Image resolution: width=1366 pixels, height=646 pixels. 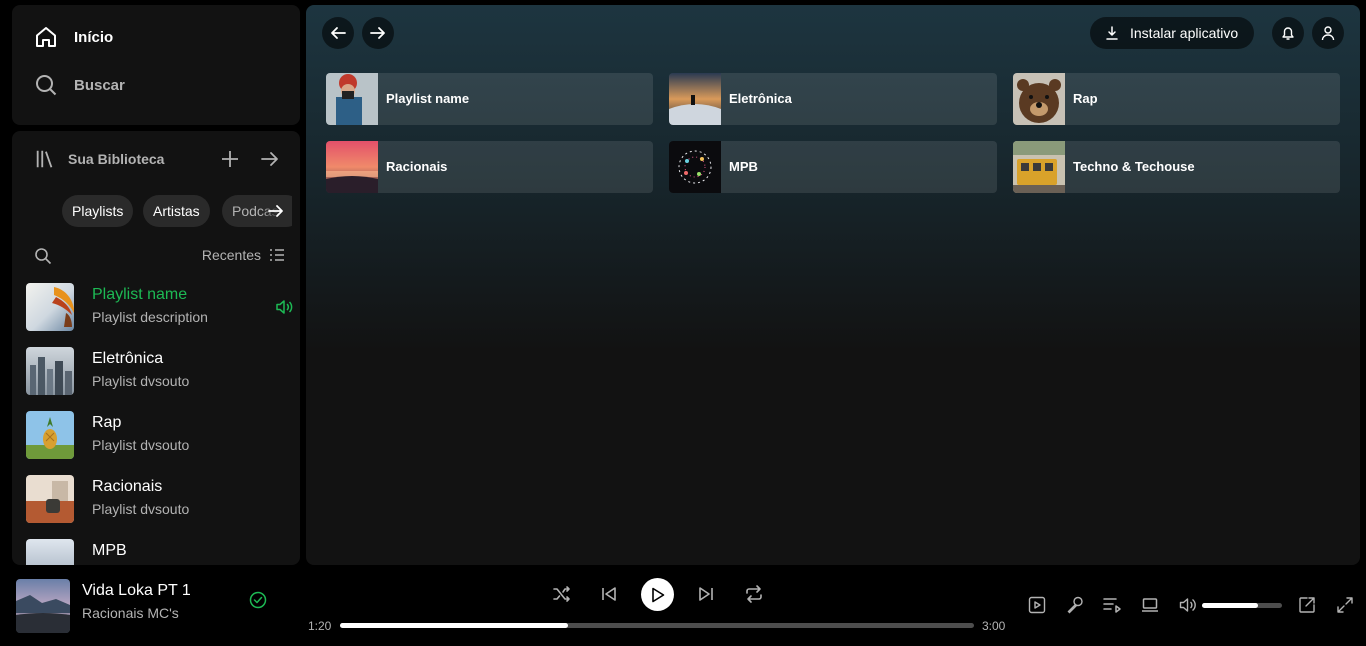 What do you see at coordinates (994, 626) in the screenshot?
I see `total-time: 3:00` at bounding box center [994, 626].